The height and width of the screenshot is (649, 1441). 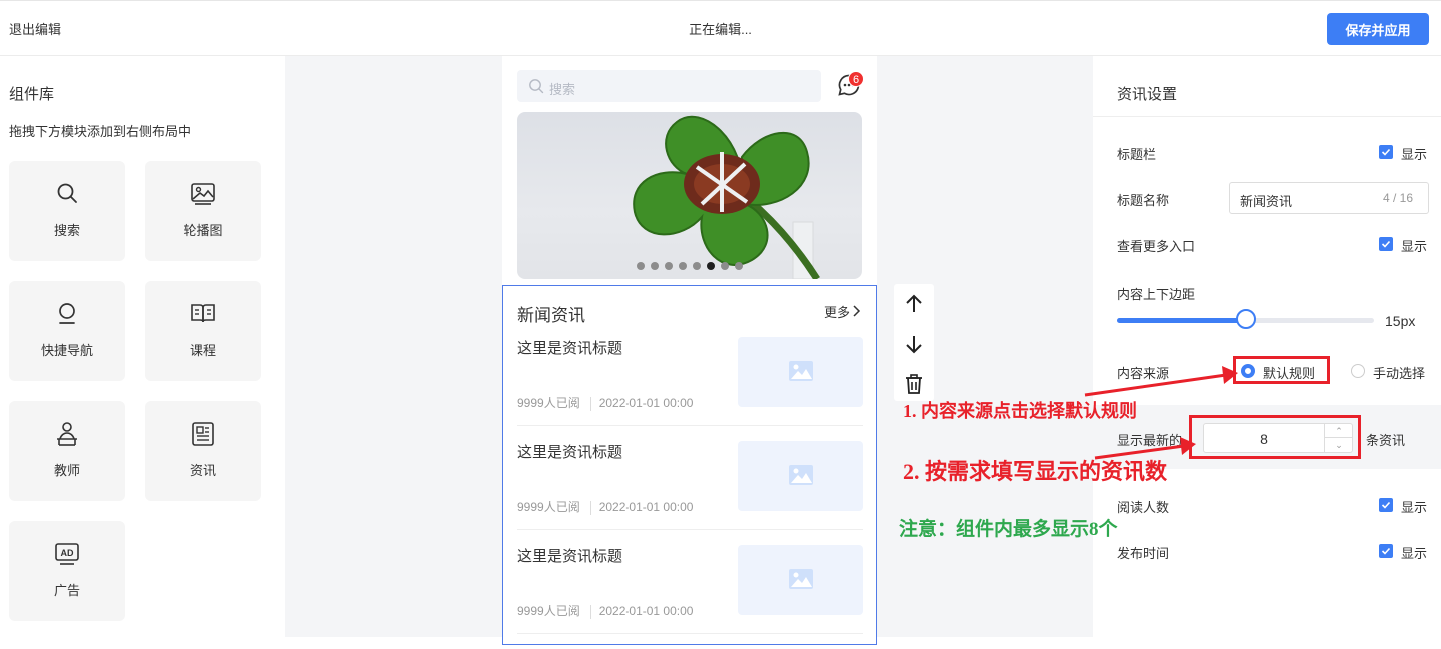 I want to click on title-name-input: 新闻资讯 4 / 16, so click(x=1329, y=198).